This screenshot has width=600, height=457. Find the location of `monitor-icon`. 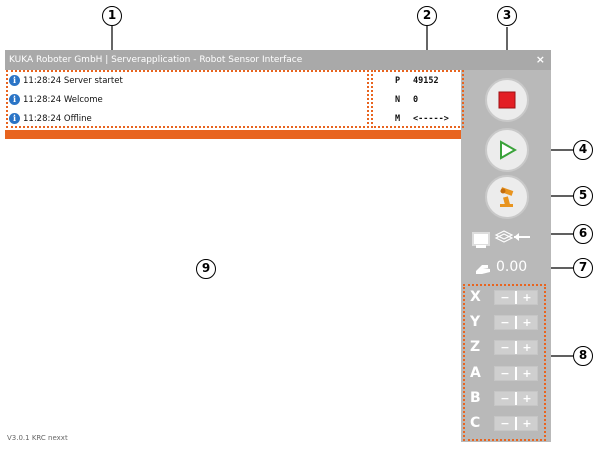

monitor-icon is located at coordinates (481, 239).